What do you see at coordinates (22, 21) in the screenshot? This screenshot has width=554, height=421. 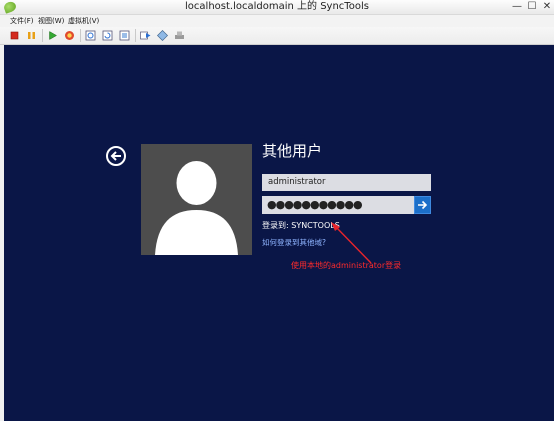 I see `menu-item-file: 文件(F)` at bounding box center [22, 21].